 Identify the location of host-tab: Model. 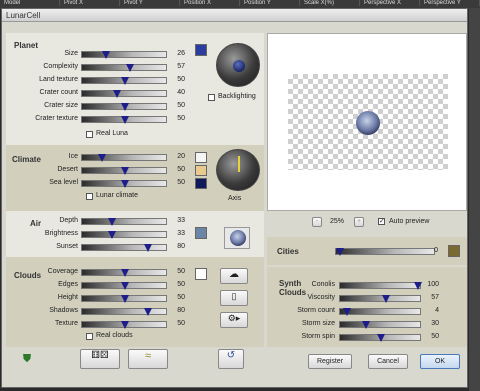
(30, 3).